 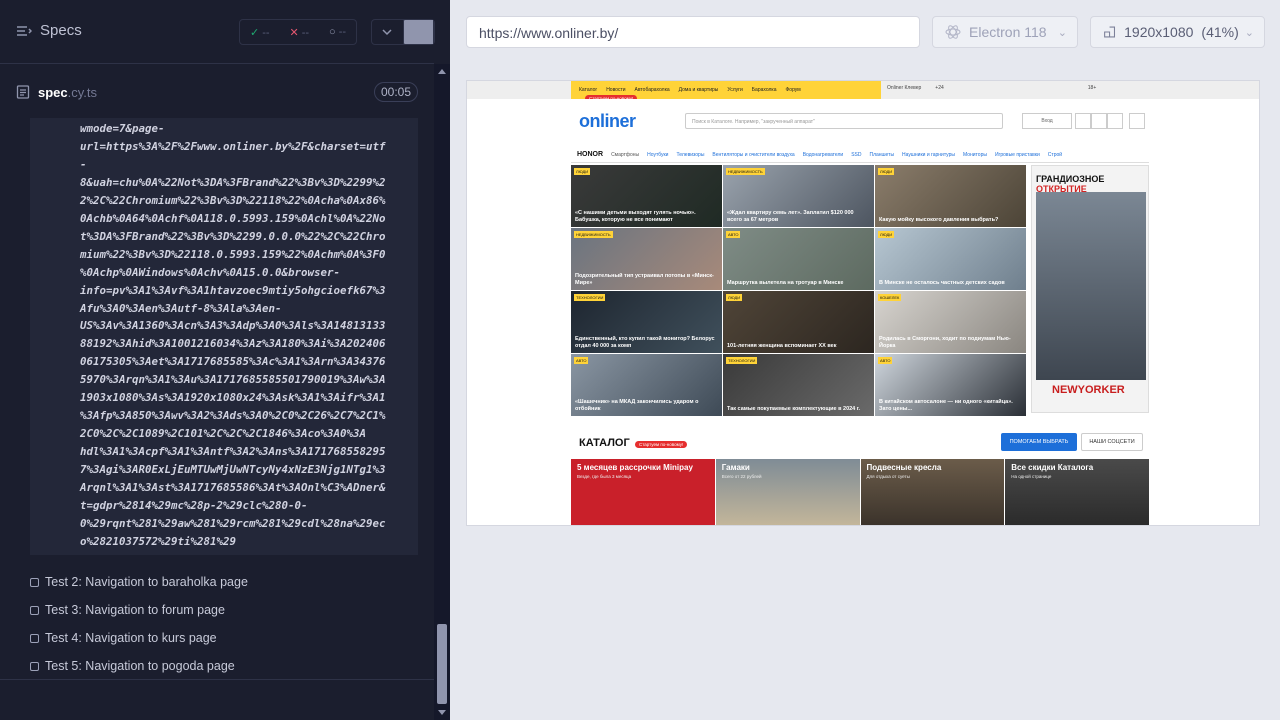 I want to click on nav-item: Новости, so click(x=615, y=90).